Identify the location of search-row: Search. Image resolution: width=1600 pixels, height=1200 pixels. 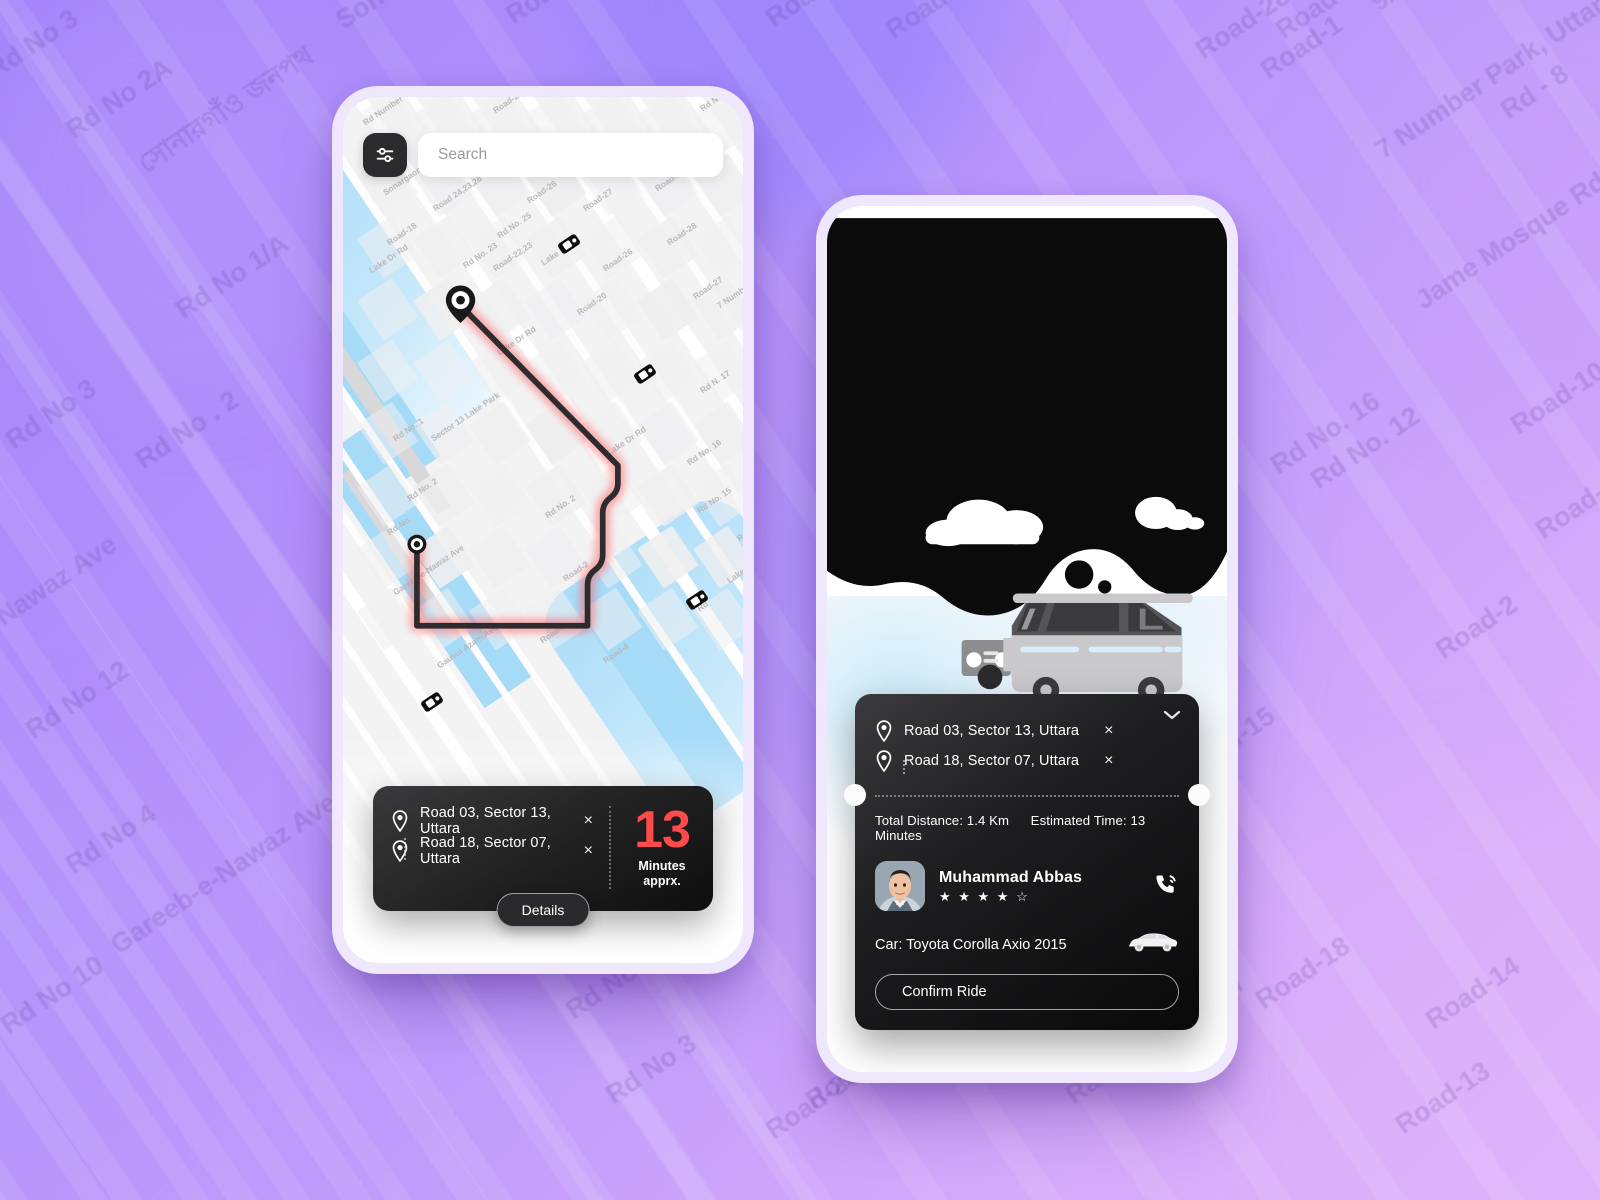
(543, 155).